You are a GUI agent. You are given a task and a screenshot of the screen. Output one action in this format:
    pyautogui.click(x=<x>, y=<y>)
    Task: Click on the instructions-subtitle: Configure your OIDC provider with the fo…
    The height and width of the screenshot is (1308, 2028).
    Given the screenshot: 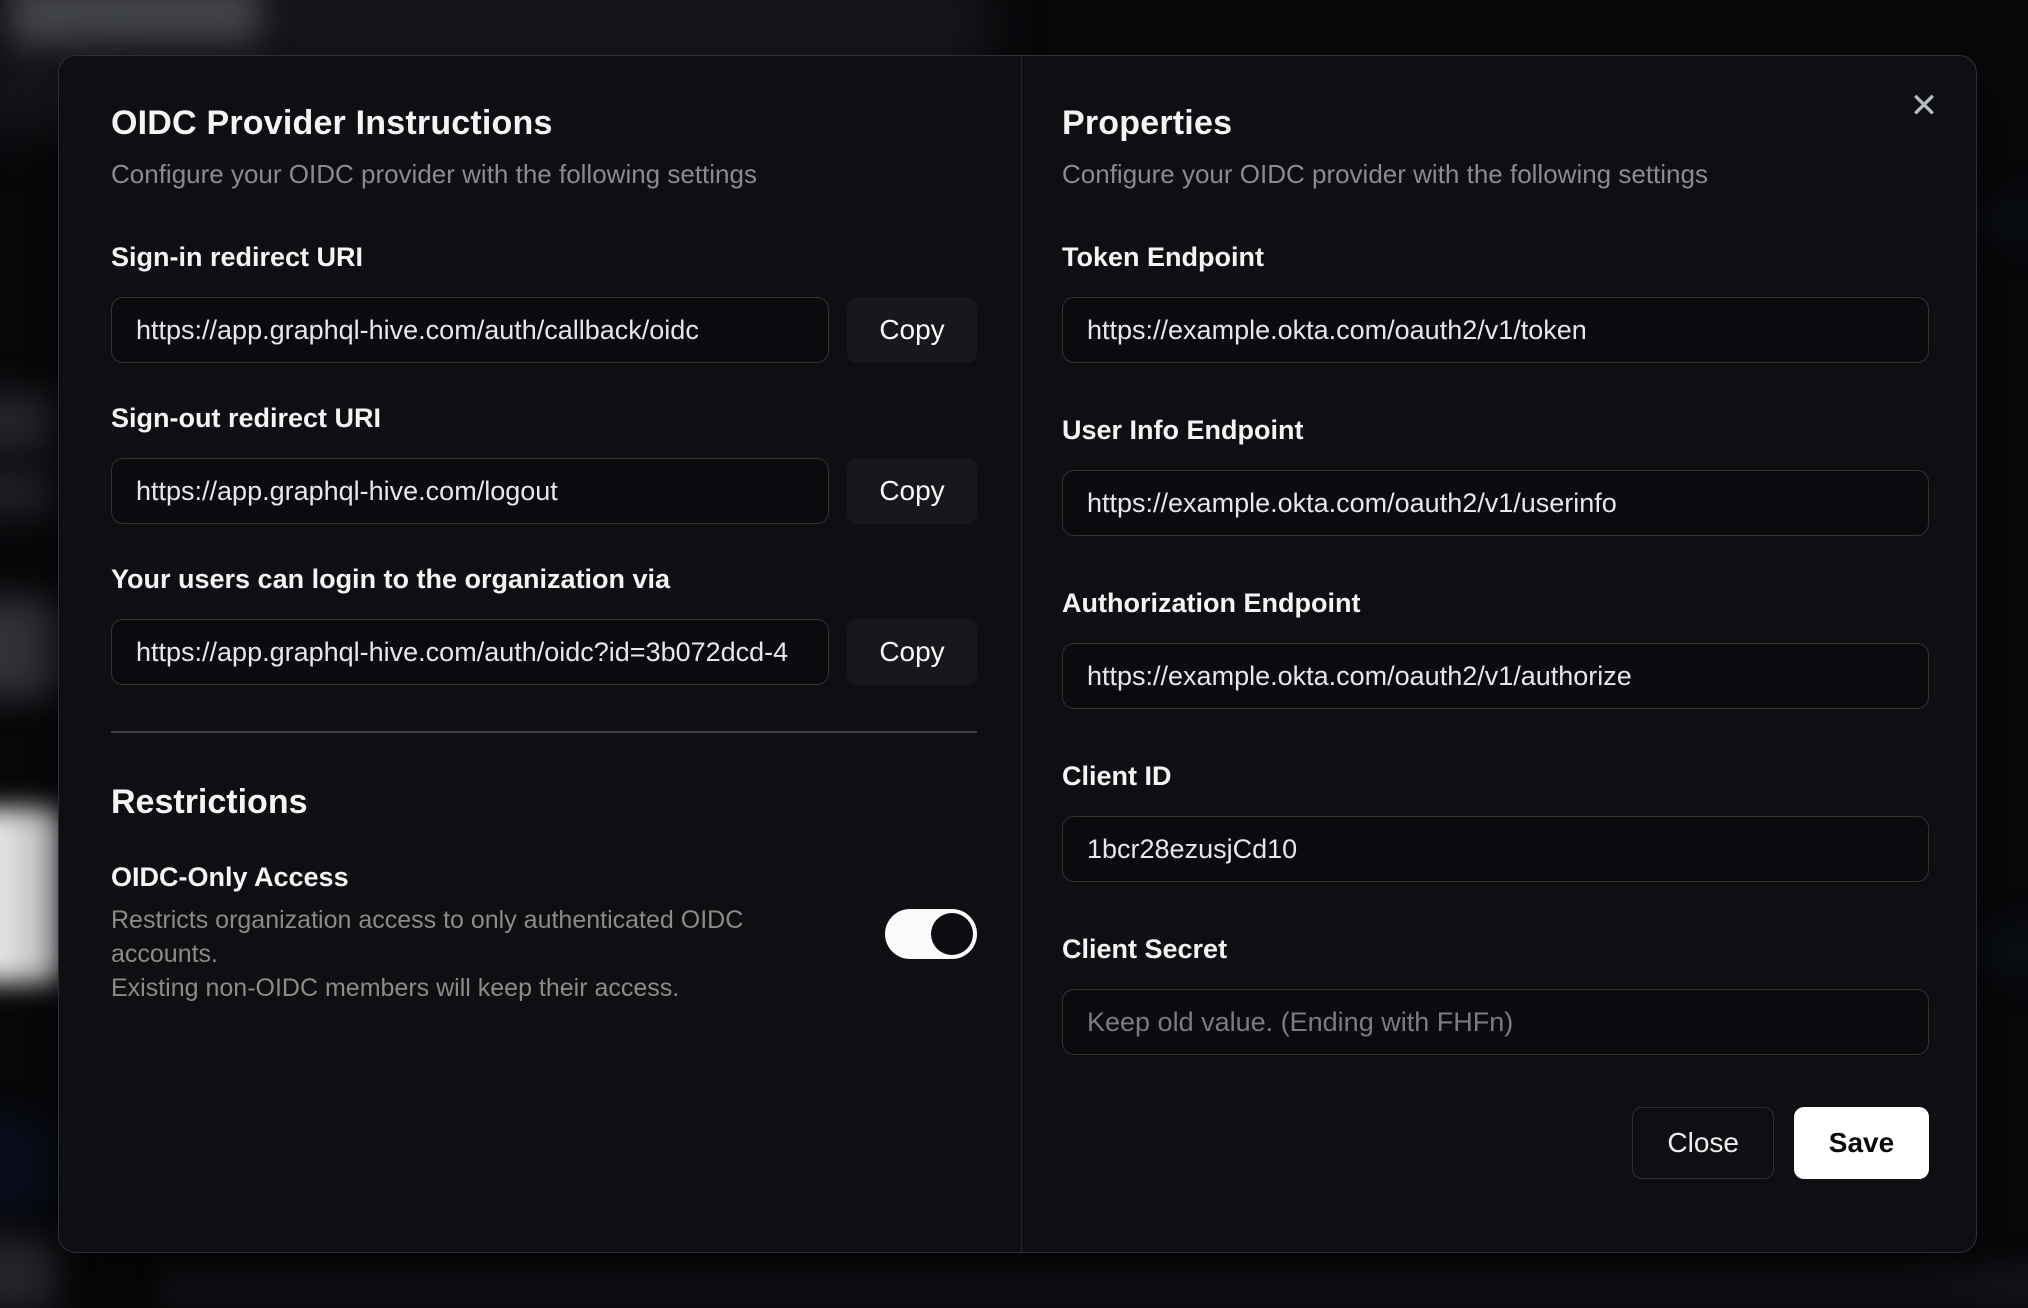 What is the action you would take?
    pyautogui.click(x=434, y=174)
    